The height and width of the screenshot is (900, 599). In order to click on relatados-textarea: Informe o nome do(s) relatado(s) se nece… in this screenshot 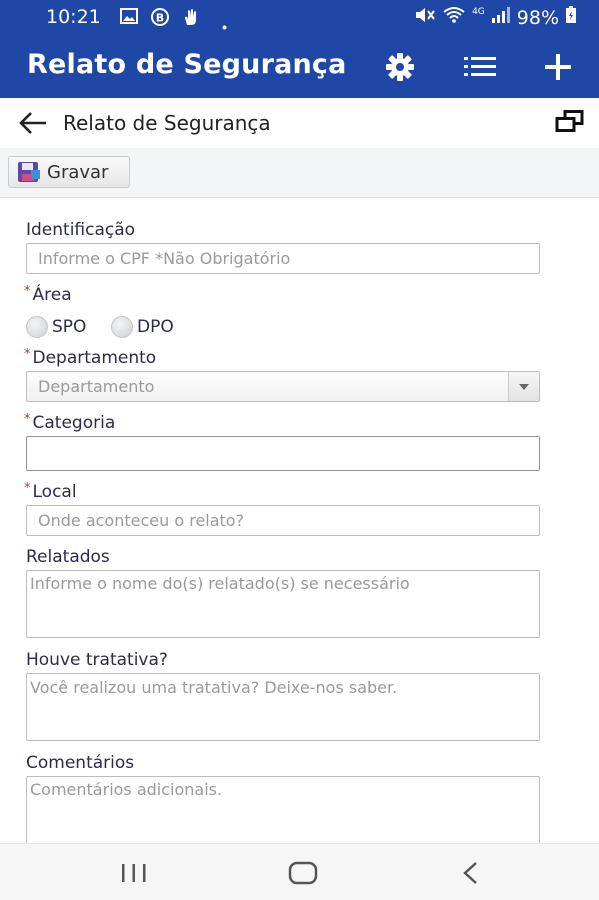, I will do `click(283, 604)`.